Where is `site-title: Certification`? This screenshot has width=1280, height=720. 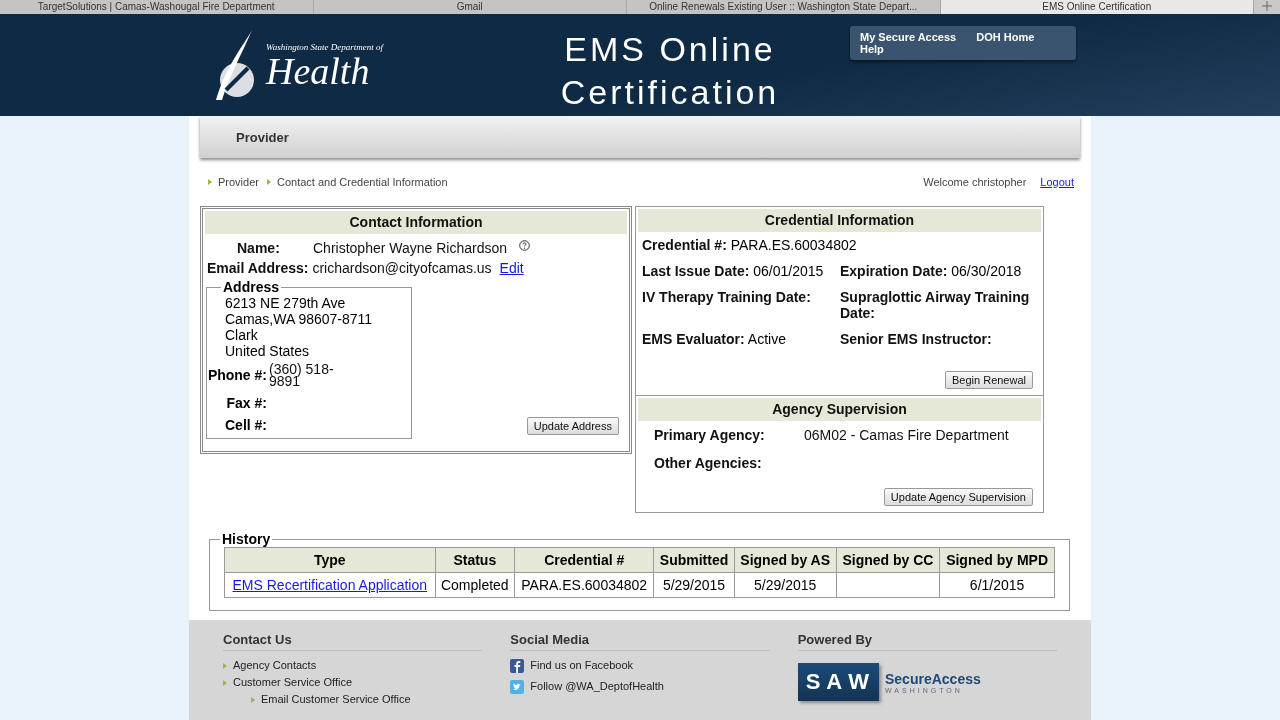 site-title: Certification is located at coordinates (670, 92).